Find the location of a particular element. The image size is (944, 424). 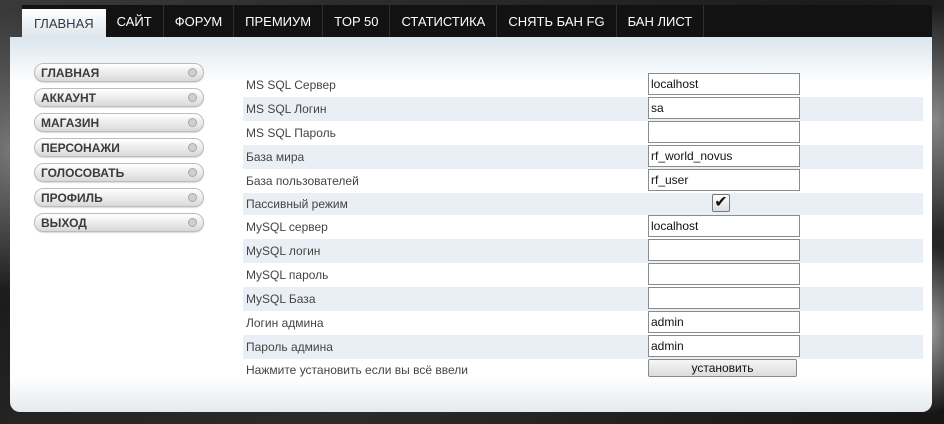

mysql-db-input is located at coordinates (724, 298).